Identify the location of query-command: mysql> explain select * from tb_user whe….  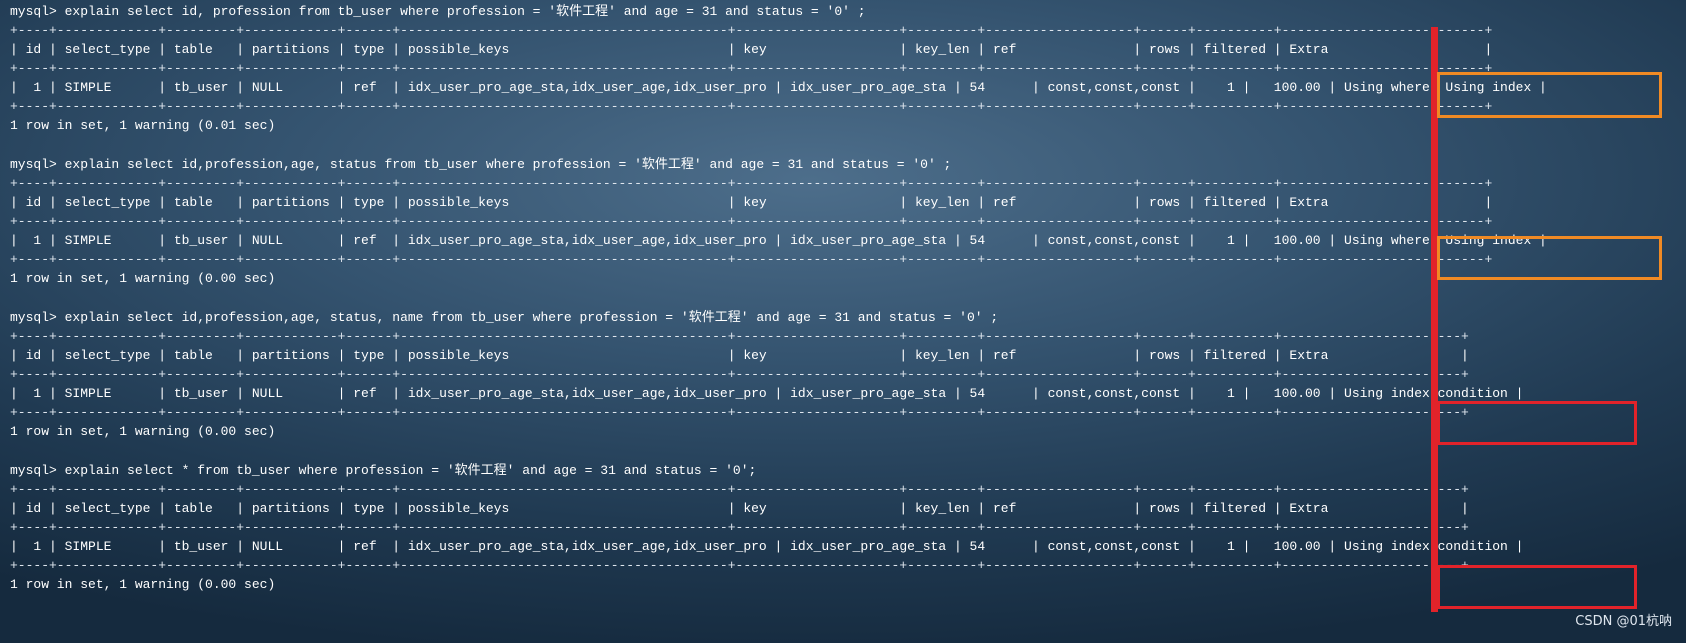
(383, 470).